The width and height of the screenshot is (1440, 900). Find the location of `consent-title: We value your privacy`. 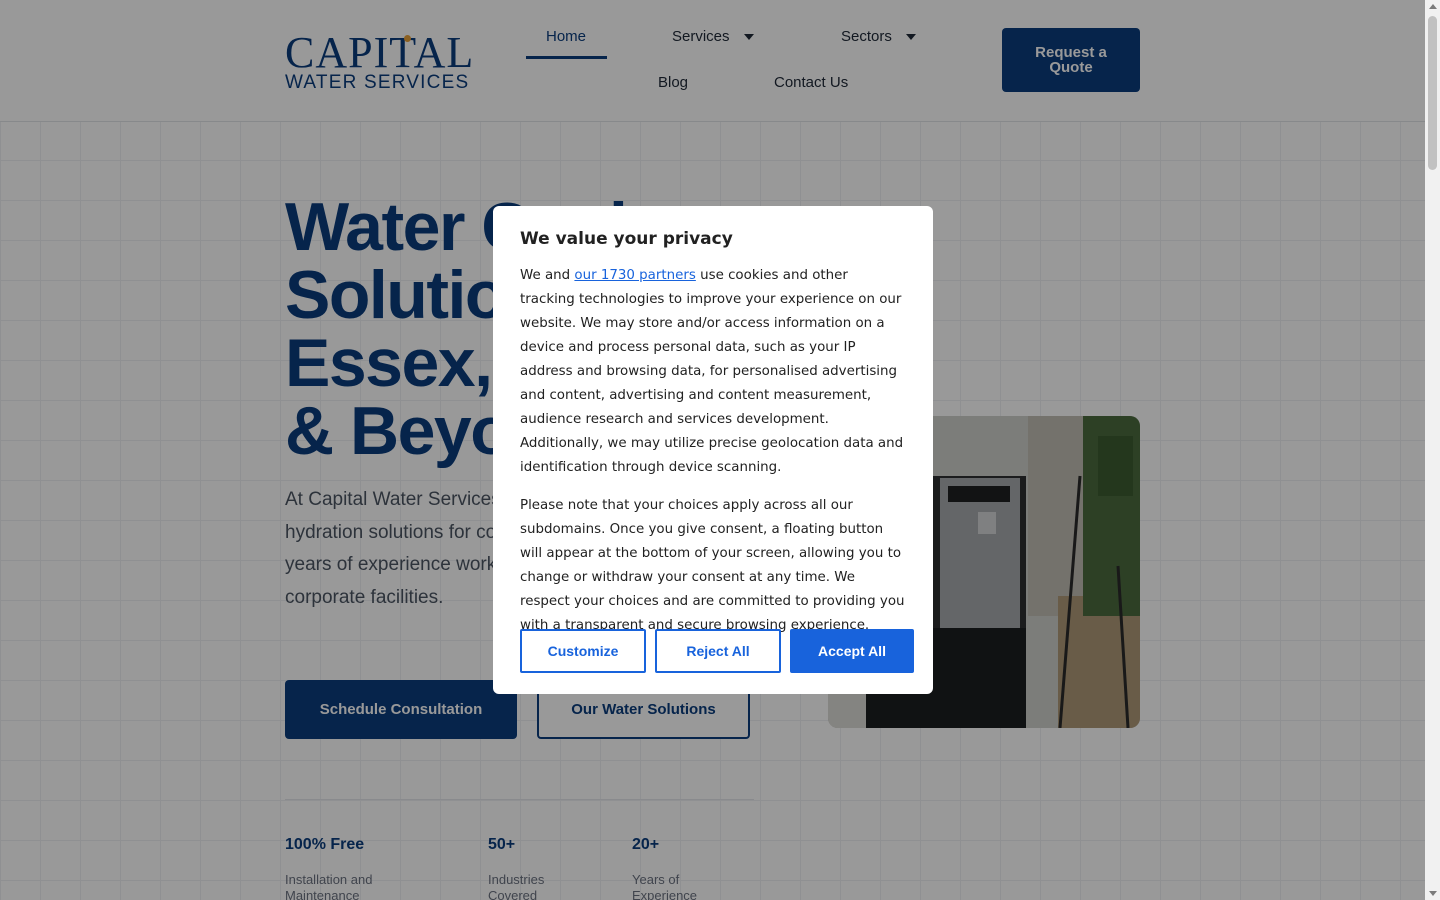

consent-title: We value your privacy is located at coordinates (626, 239).